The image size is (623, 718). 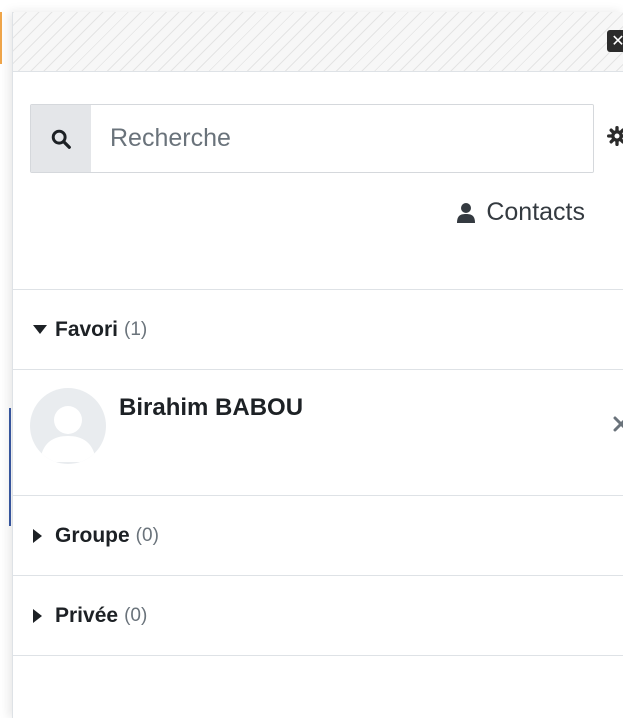 What do you see at coordinates (87, 615) in the screenshot?
I see `section-title: Privée` at bounding box center [87, 615].